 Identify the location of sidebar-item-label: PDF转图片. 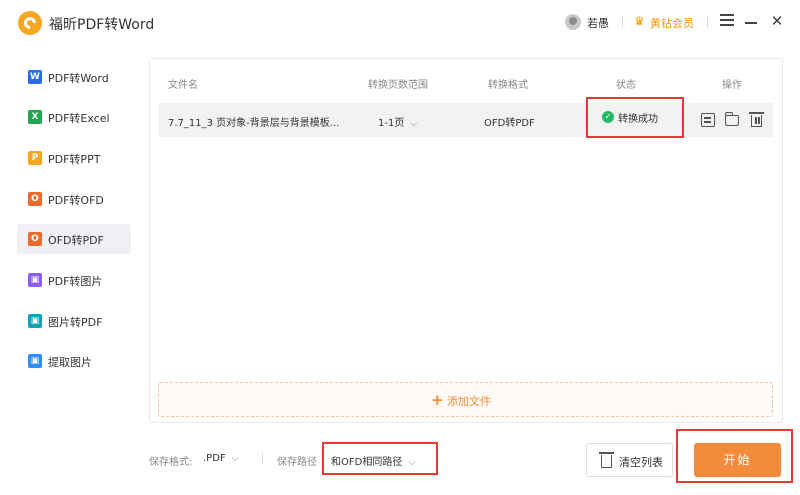
(75, 281).